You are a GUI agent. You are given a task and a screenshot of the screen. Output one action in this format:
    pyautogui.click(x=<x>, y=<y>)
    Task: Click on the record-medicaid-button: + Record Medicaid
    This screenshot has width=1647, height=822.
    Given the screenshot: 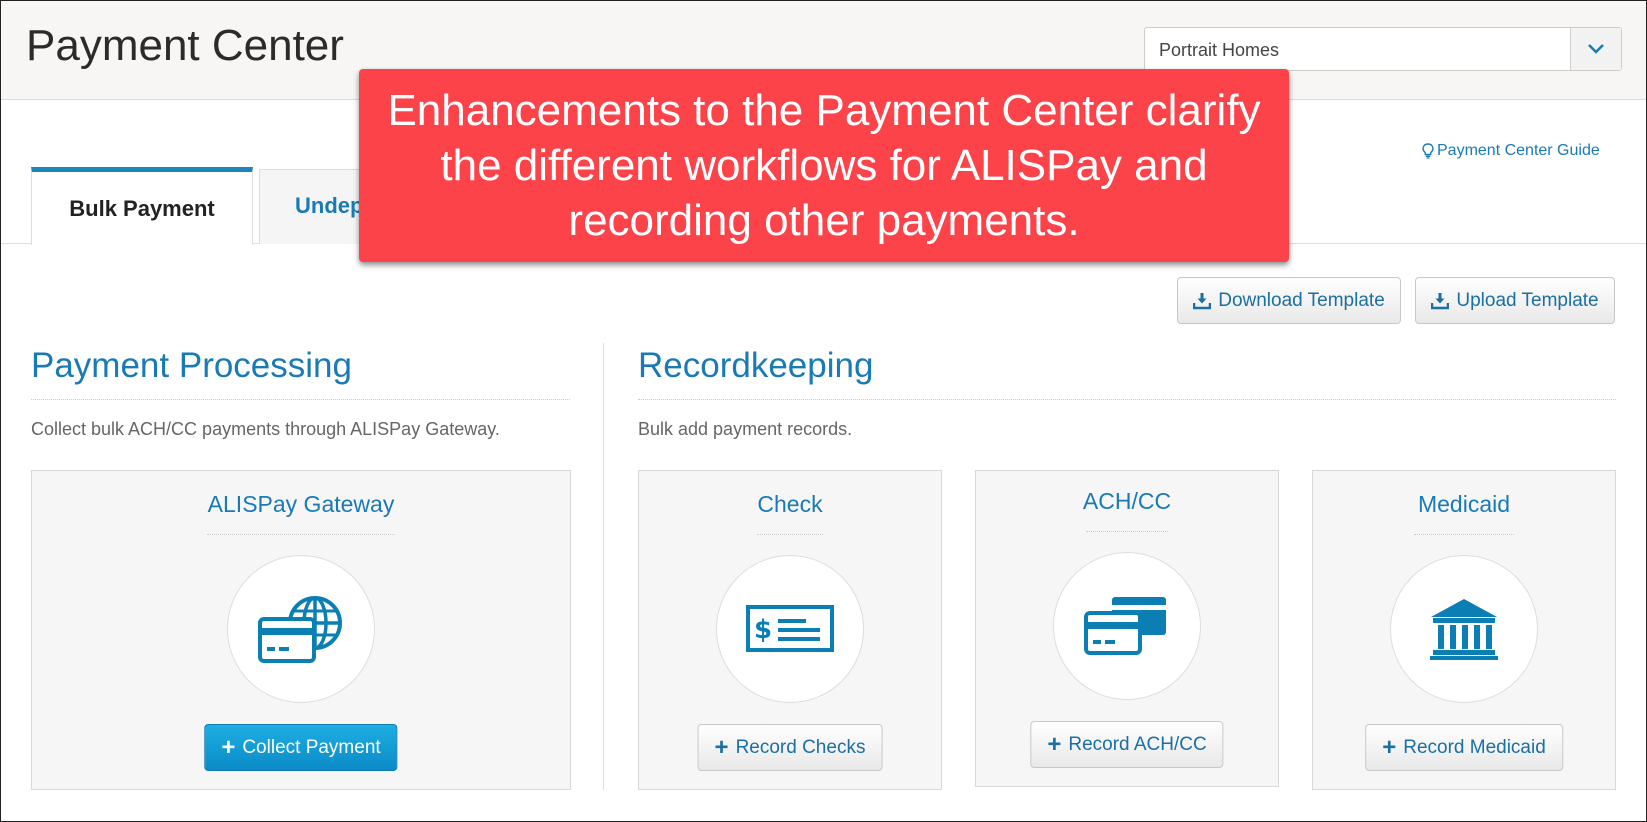 What is the action you would take?
    pyautogui.click(x=1464, y=747)
    